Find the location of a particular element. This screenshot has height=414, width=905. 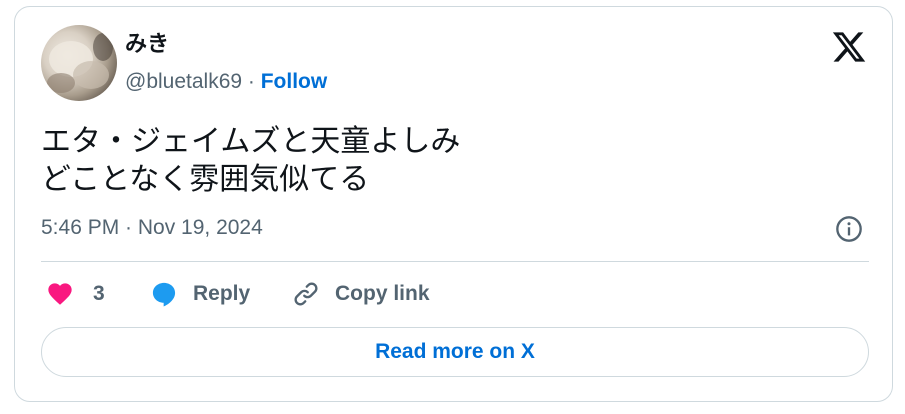

tweet-text: エタ・ジェイムズと天童よしみ どことなく雰囲気似てる is located at coordinates (250, 161).